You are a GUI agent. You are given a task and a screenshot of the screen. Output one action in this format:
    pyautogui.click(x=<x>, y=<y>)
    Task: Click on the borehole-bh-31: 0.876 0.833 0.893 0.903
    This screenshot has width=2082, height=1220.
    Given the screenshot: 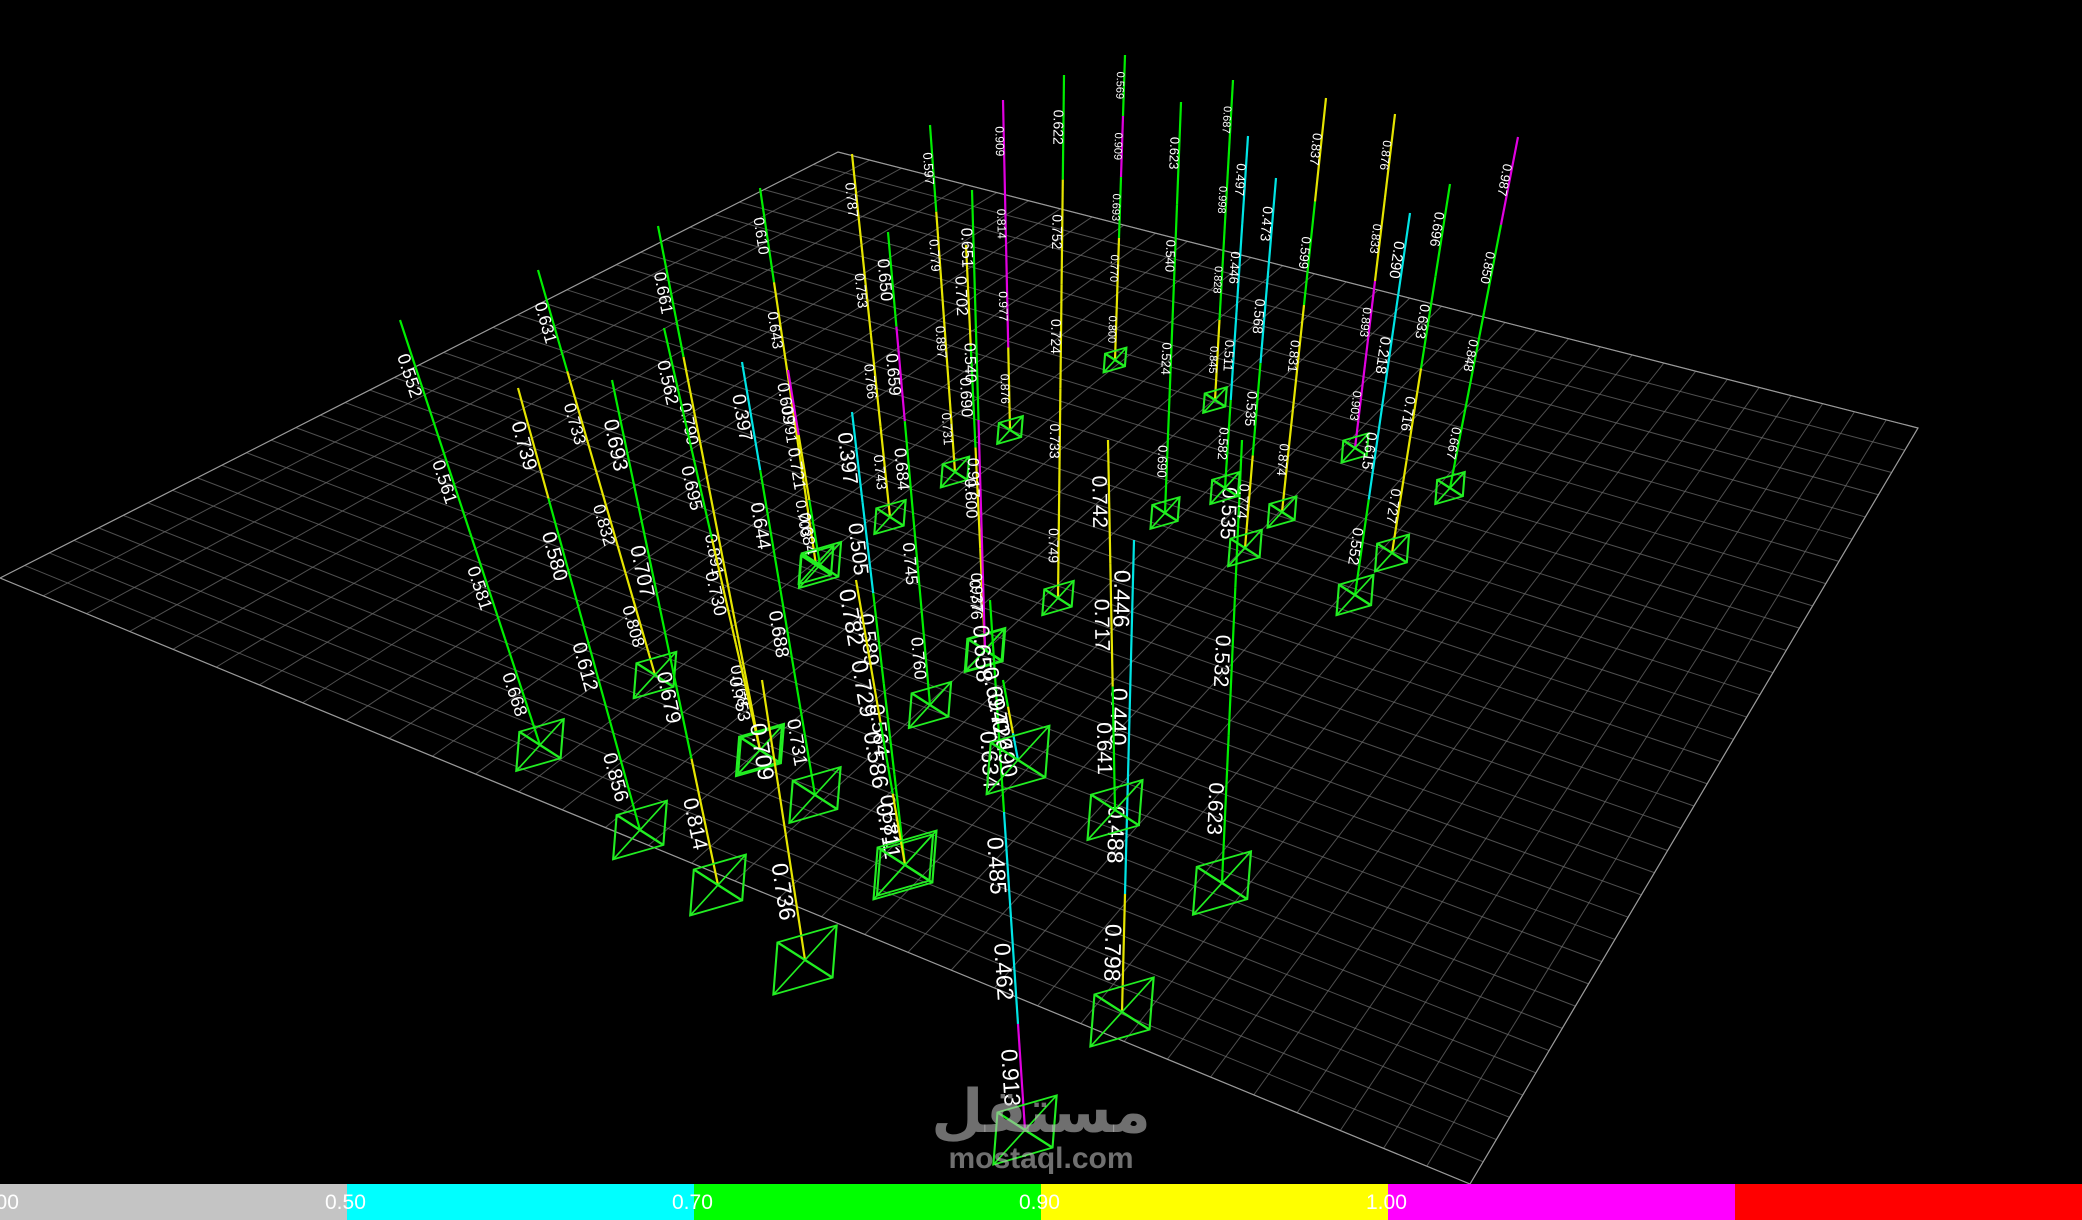 What is the action you would take?
    pyautogui.click(x=1368, y=288)
    